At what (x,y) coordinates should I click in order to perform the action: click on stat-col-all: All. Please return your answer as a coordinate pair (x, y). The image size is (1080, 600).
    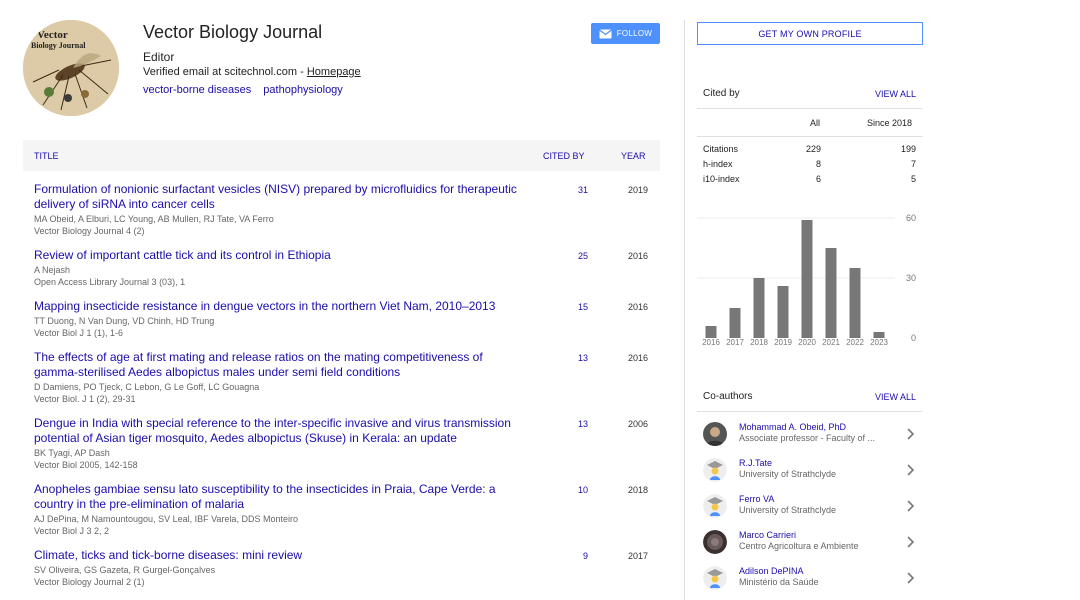
    Looking at the image, I should click on (815, 123).